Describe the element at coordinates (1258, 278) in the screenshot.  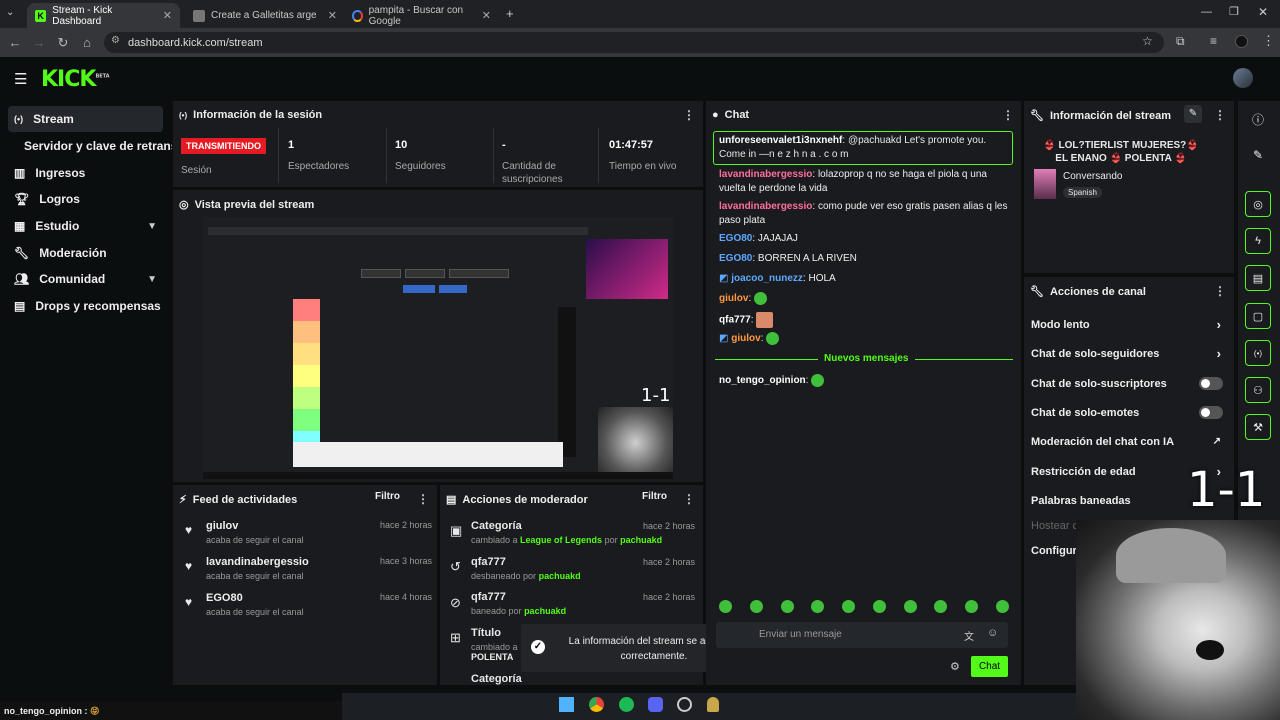
I see `rail-button-3: ▤` at that location.